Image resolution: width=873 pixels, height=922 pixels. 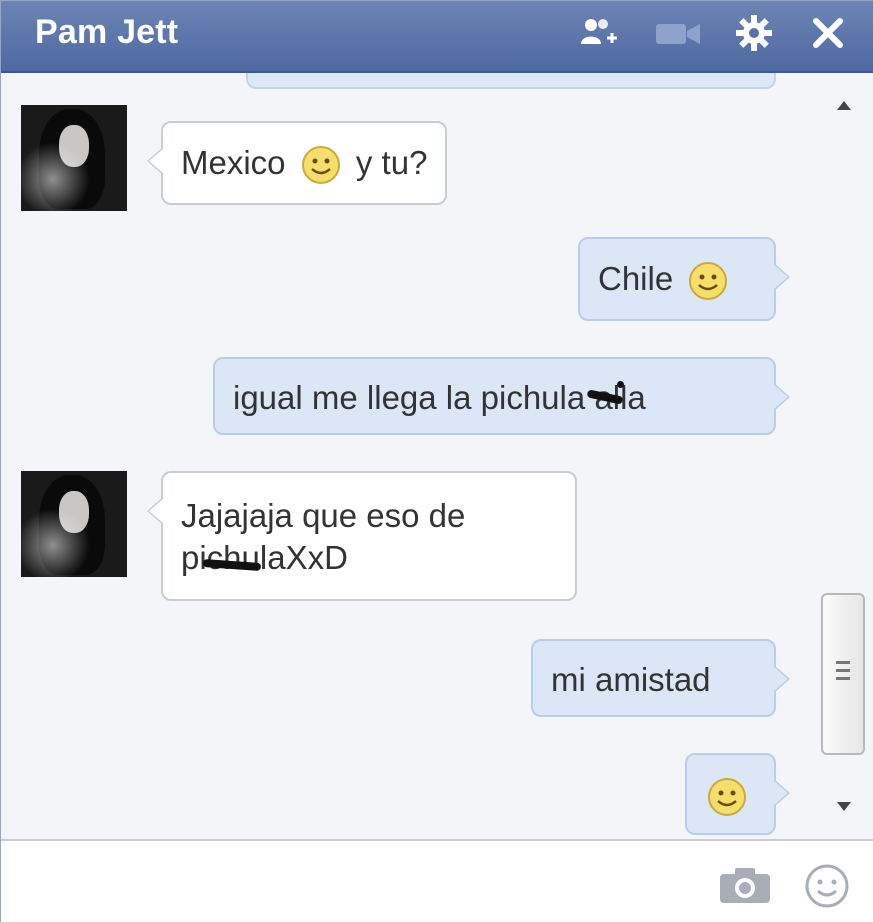 What do you see at coordinates (439, 397) in the screenshot?
I see `message-text: igual me llega la pichula alla` at bounding box center [439, 397].